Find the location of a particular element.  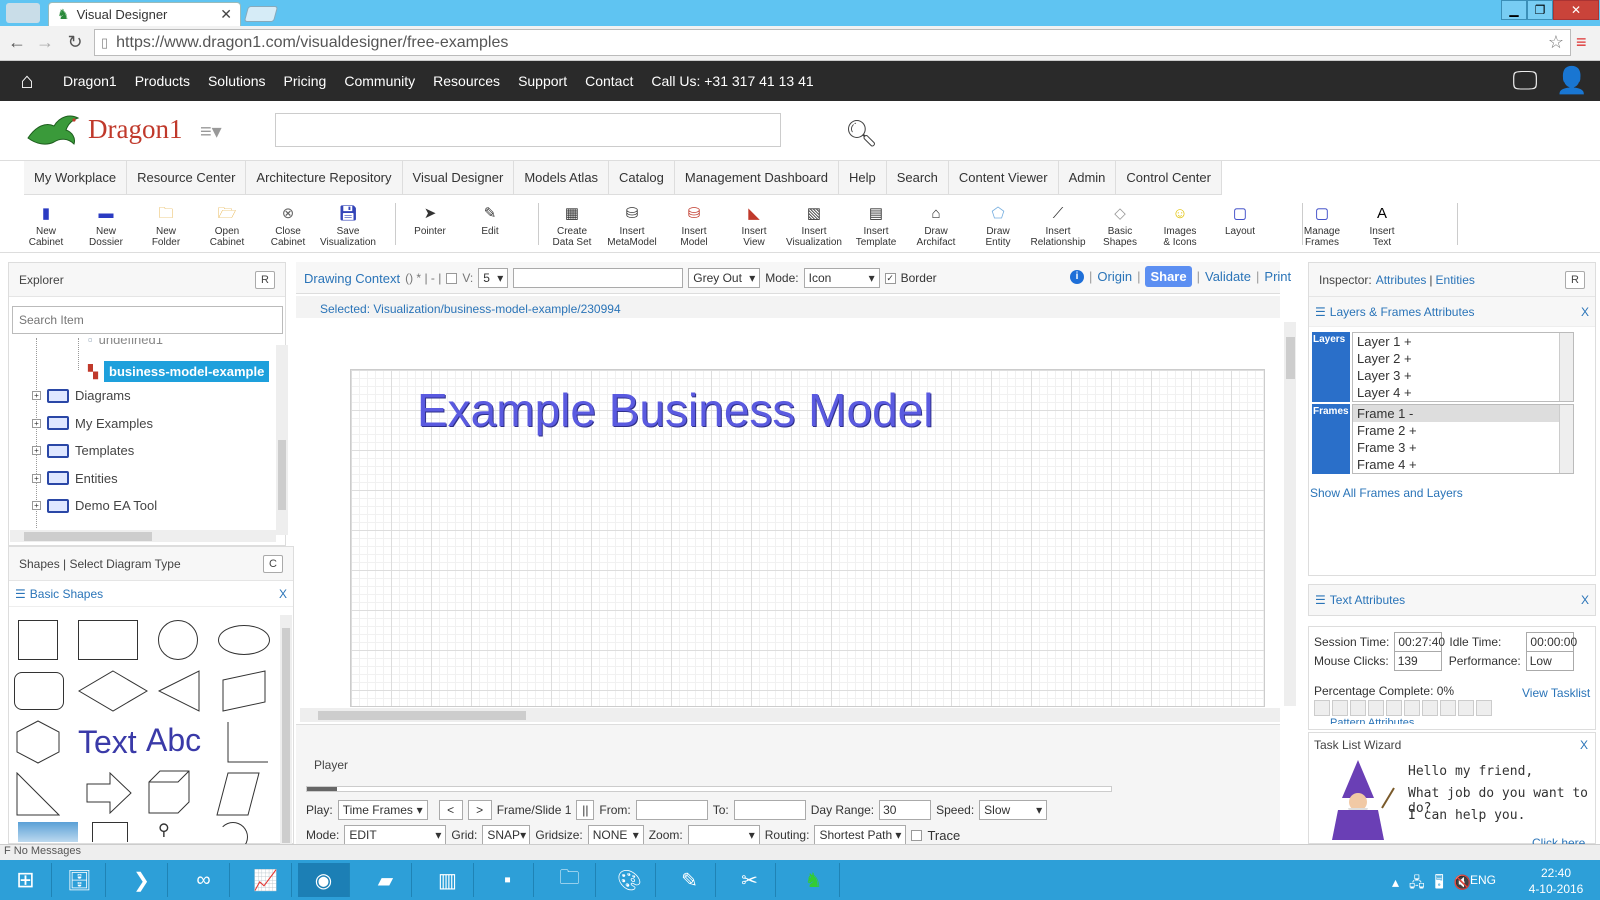

corner-line-shape is located at coordinates (248, 742).